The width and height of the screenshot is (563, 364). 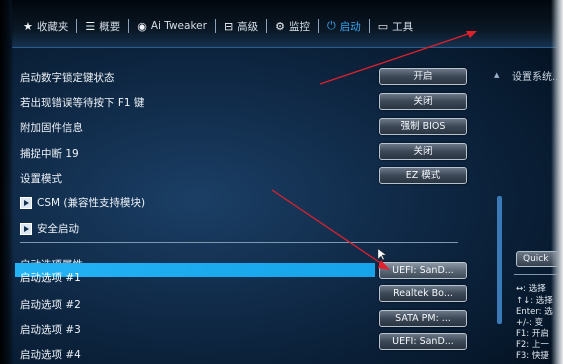 I want to click on mouse-cursor-icon, so click(x=382, y=254).